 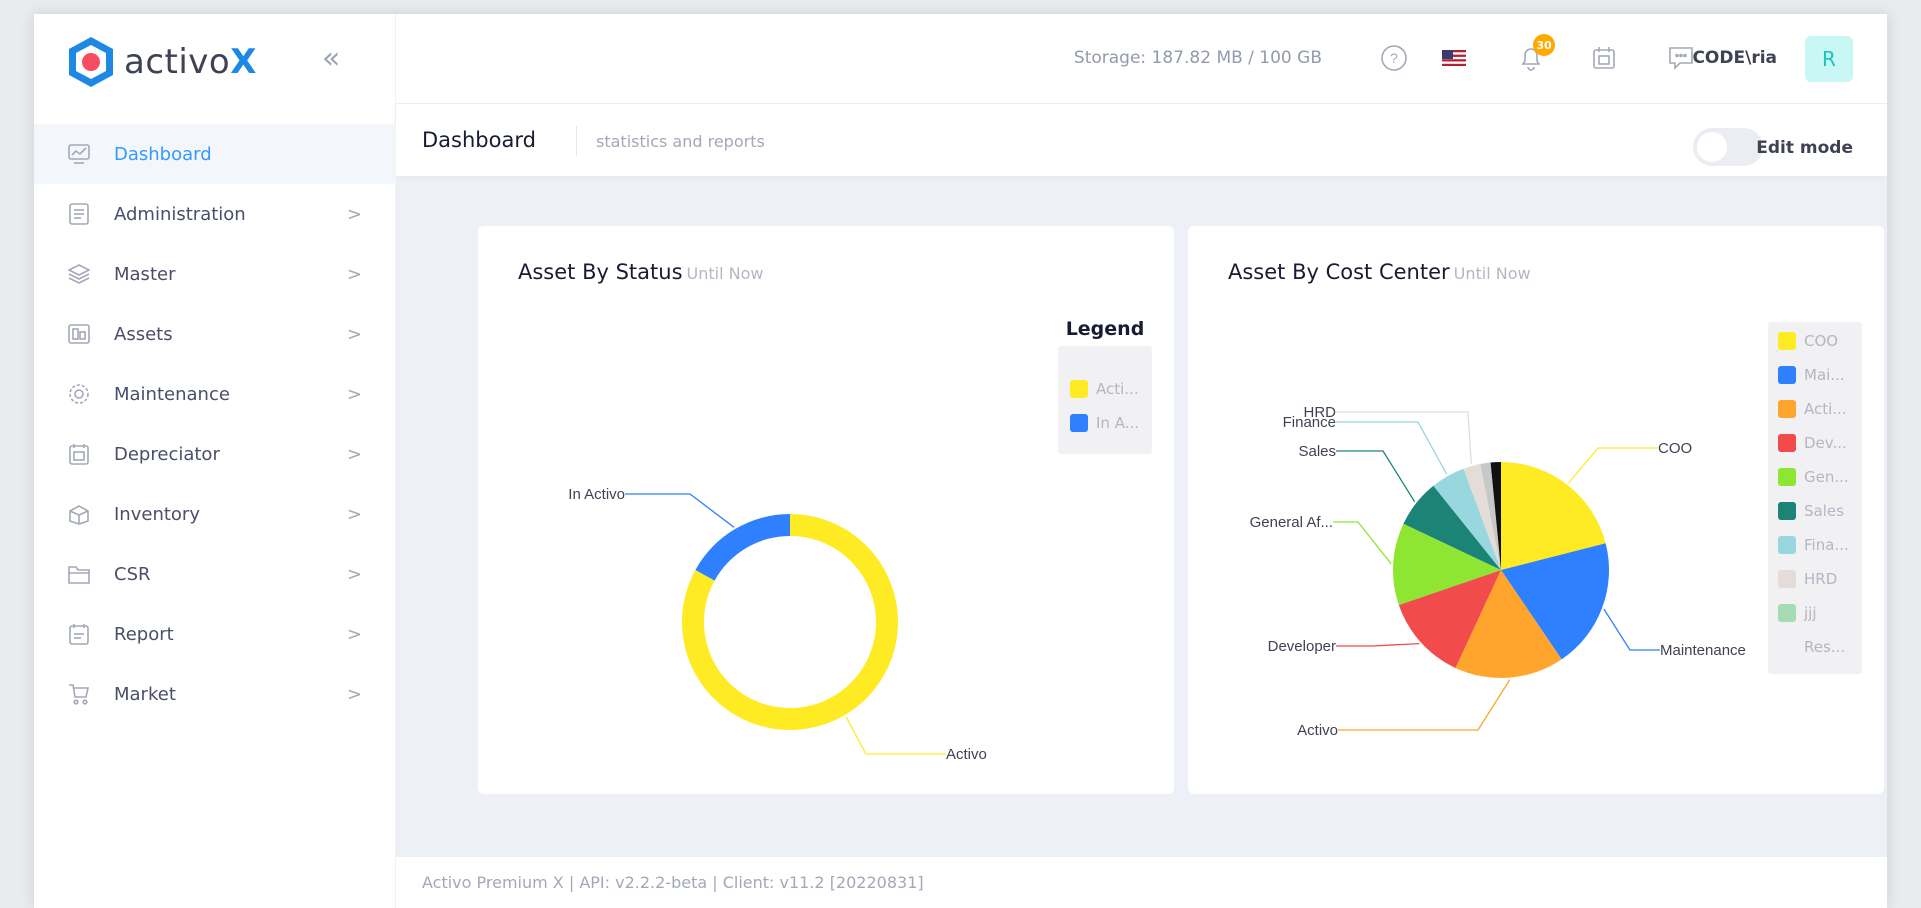 What do you see at coordinates (215, 154) in the screenshot?
I see `sidebar-item-dashboard: Dashboard` at bounding box center [215, 154].